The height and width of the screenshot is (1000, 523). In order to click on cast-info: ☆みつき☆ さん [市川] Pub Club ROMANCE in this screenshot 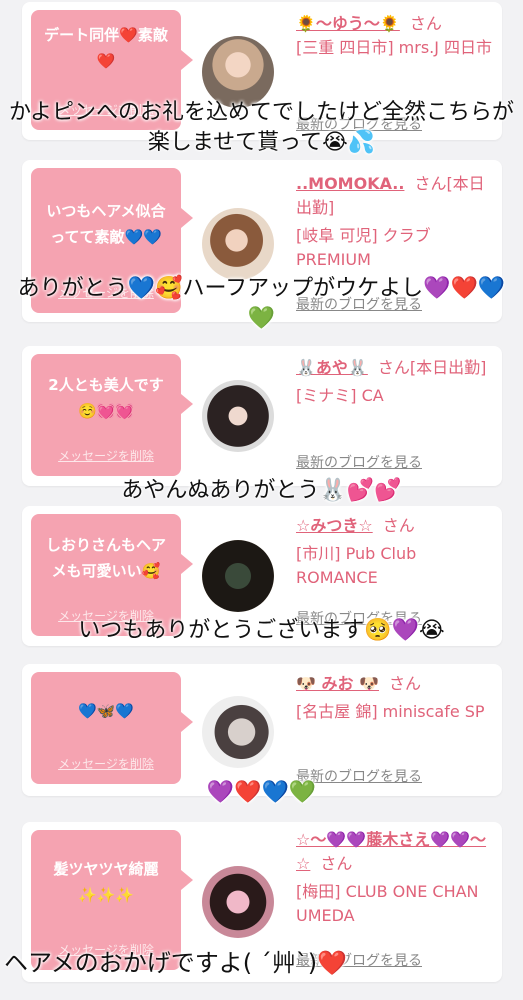, I will do `click(396, 552)`.